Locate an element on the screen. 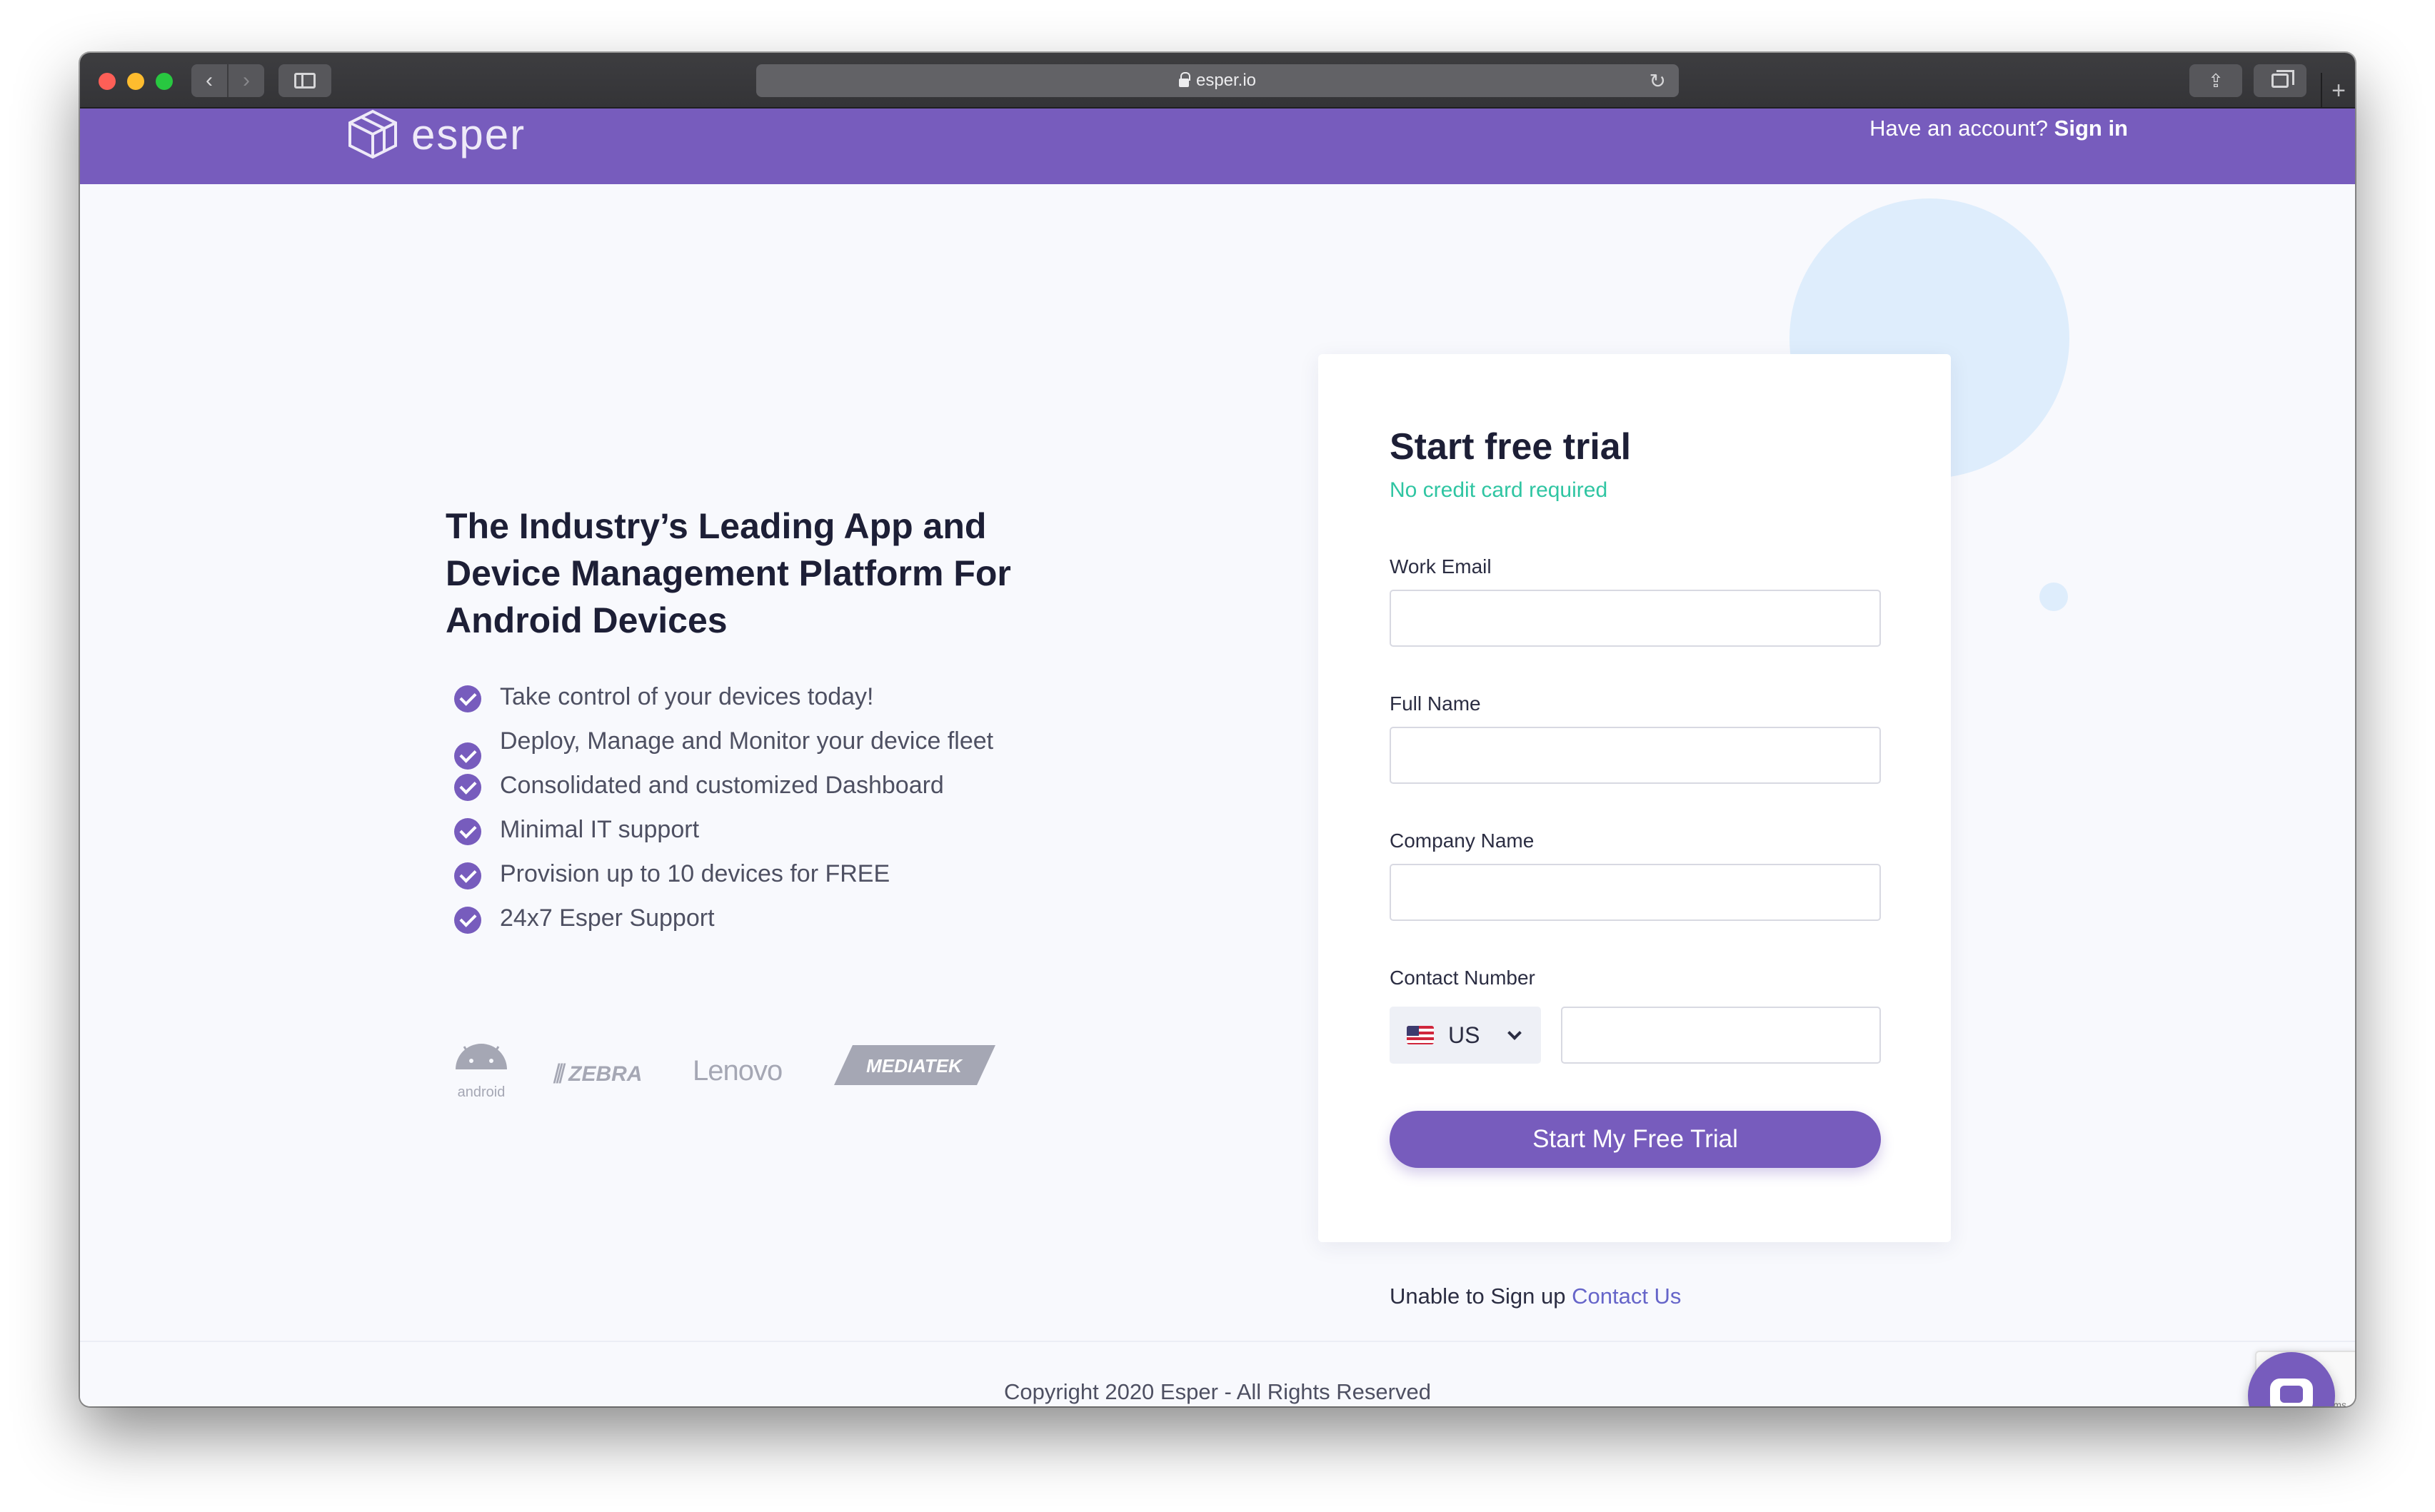  history-nav: ‹ › is located at coordinates (228, 80).